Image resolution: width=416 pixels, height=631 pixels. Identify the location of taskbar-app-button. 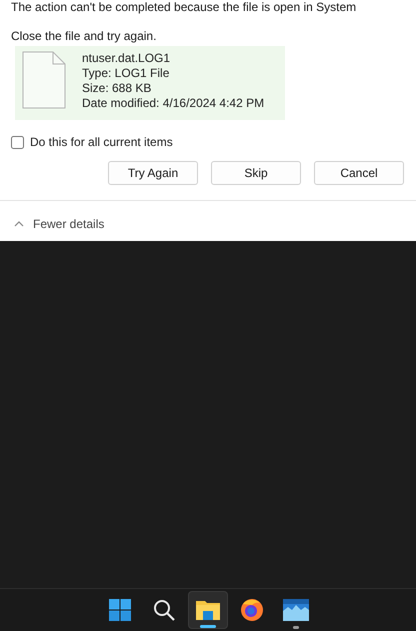
(208, 610).